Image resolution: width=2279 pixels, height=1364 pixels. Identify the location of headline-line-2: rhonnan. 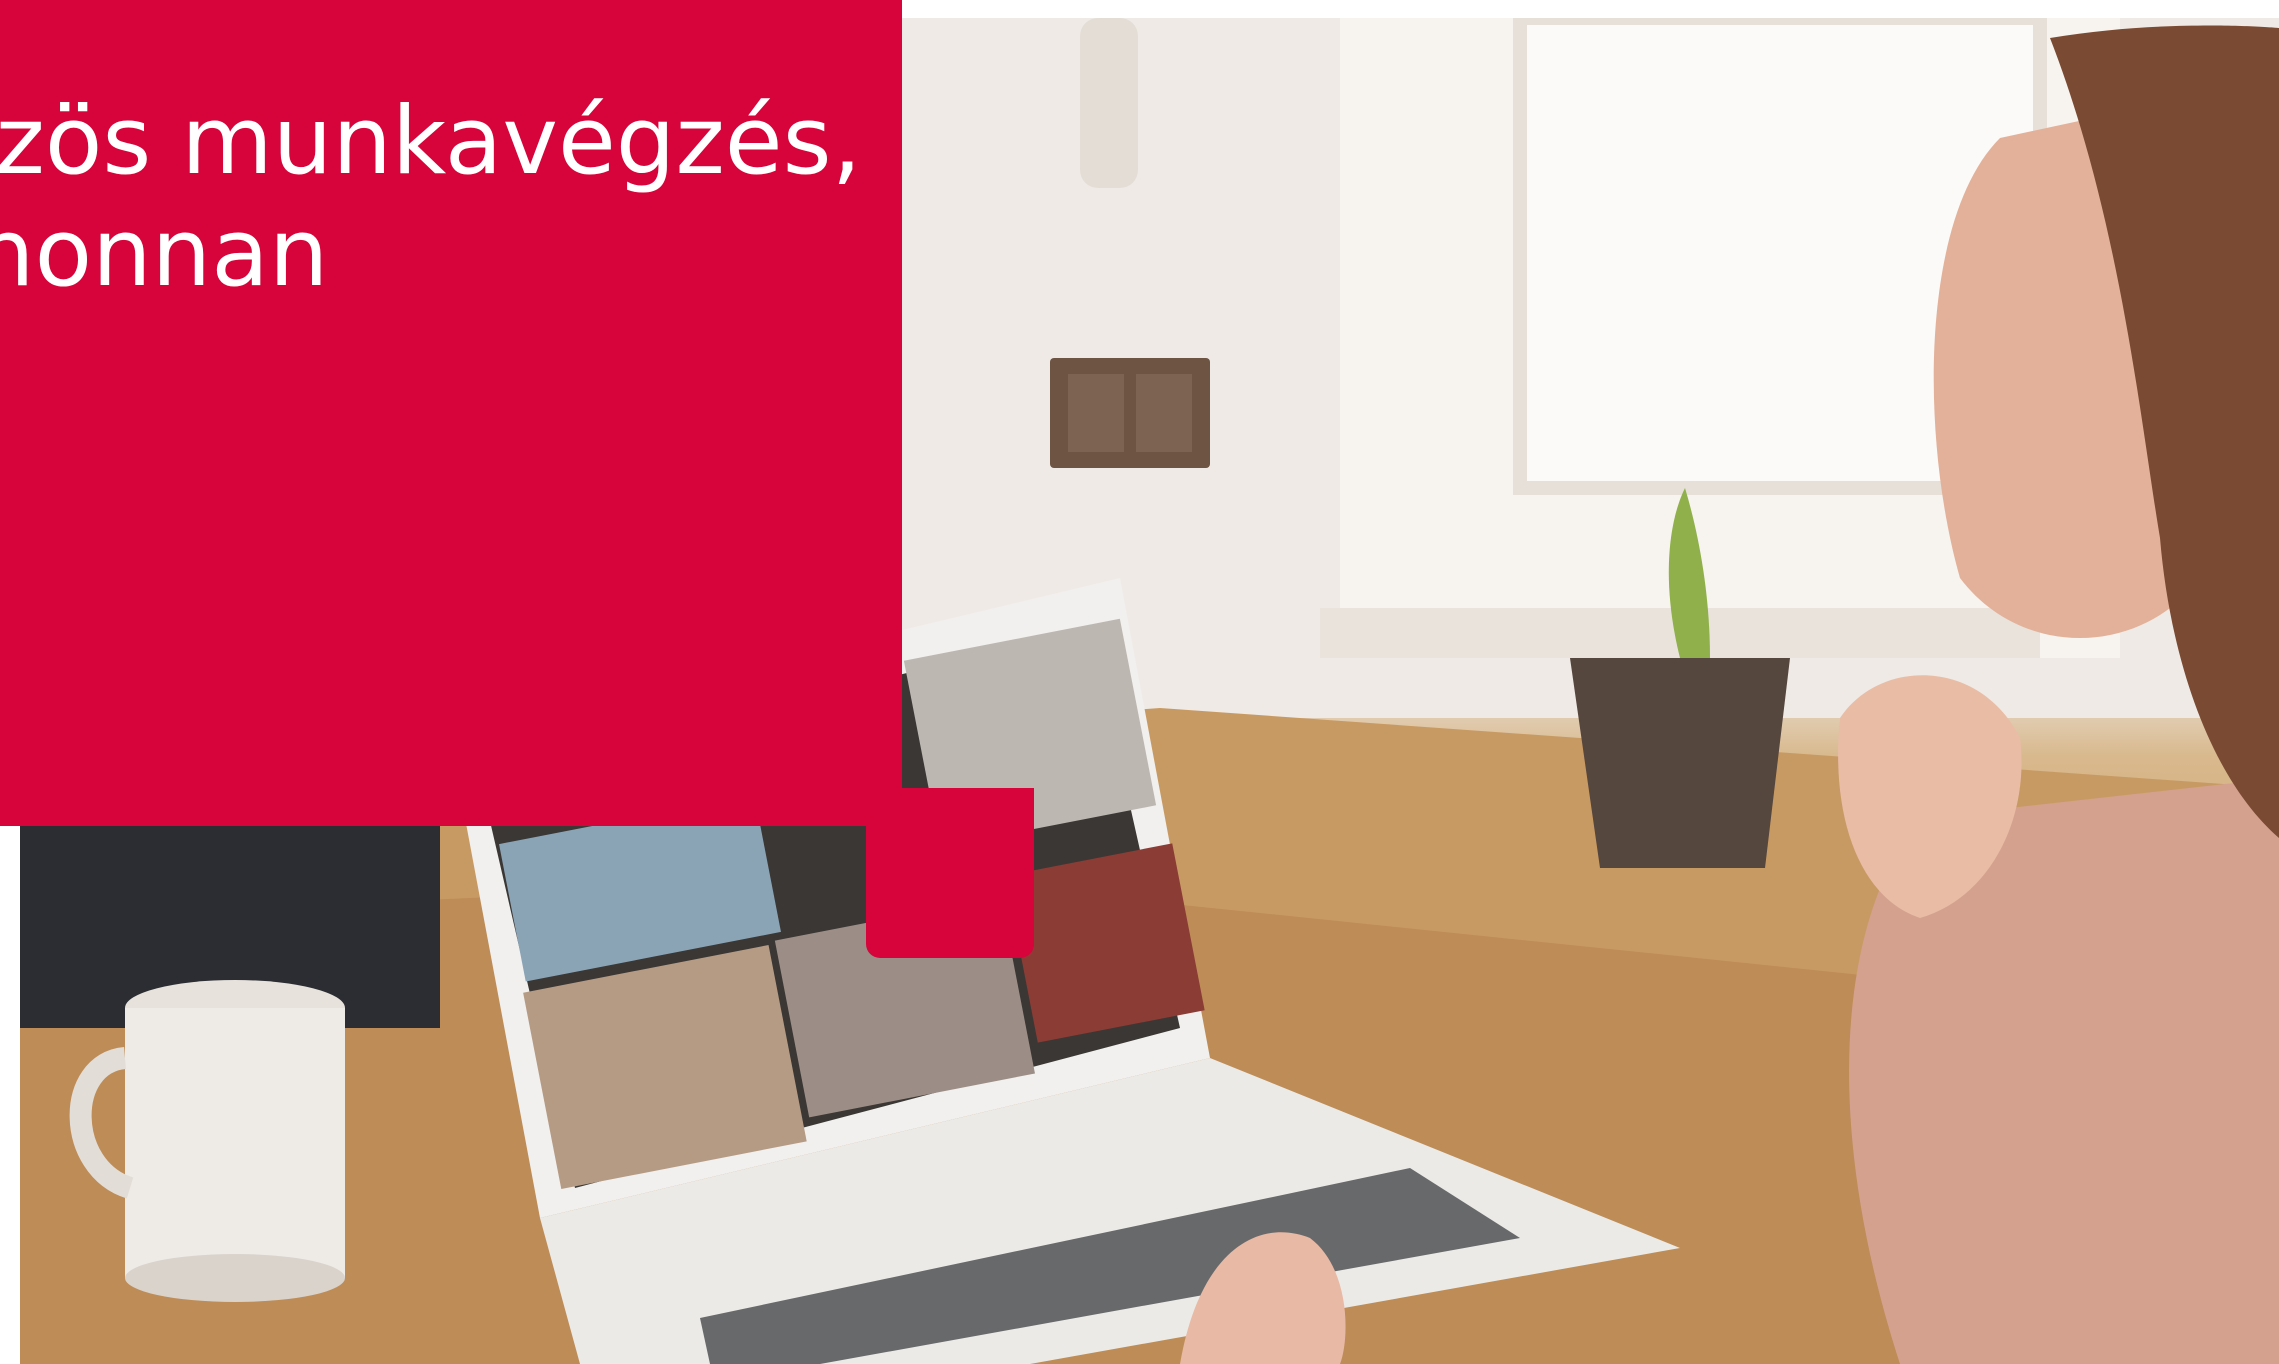
(164, 253).